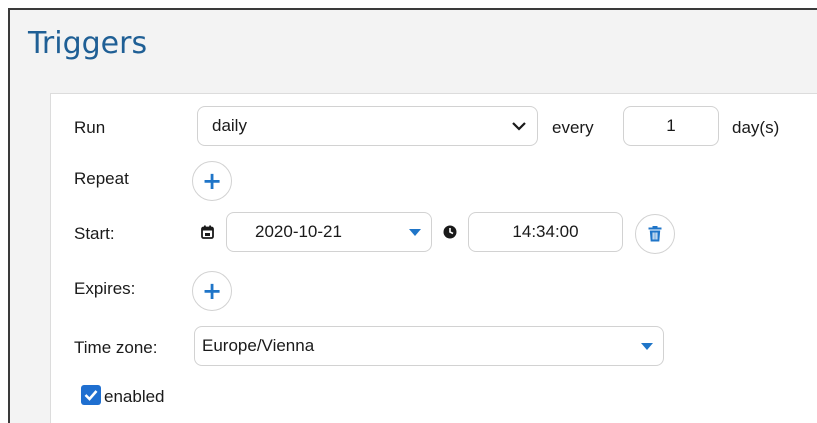  I want to click on calendar-icon, so click(207, 232).